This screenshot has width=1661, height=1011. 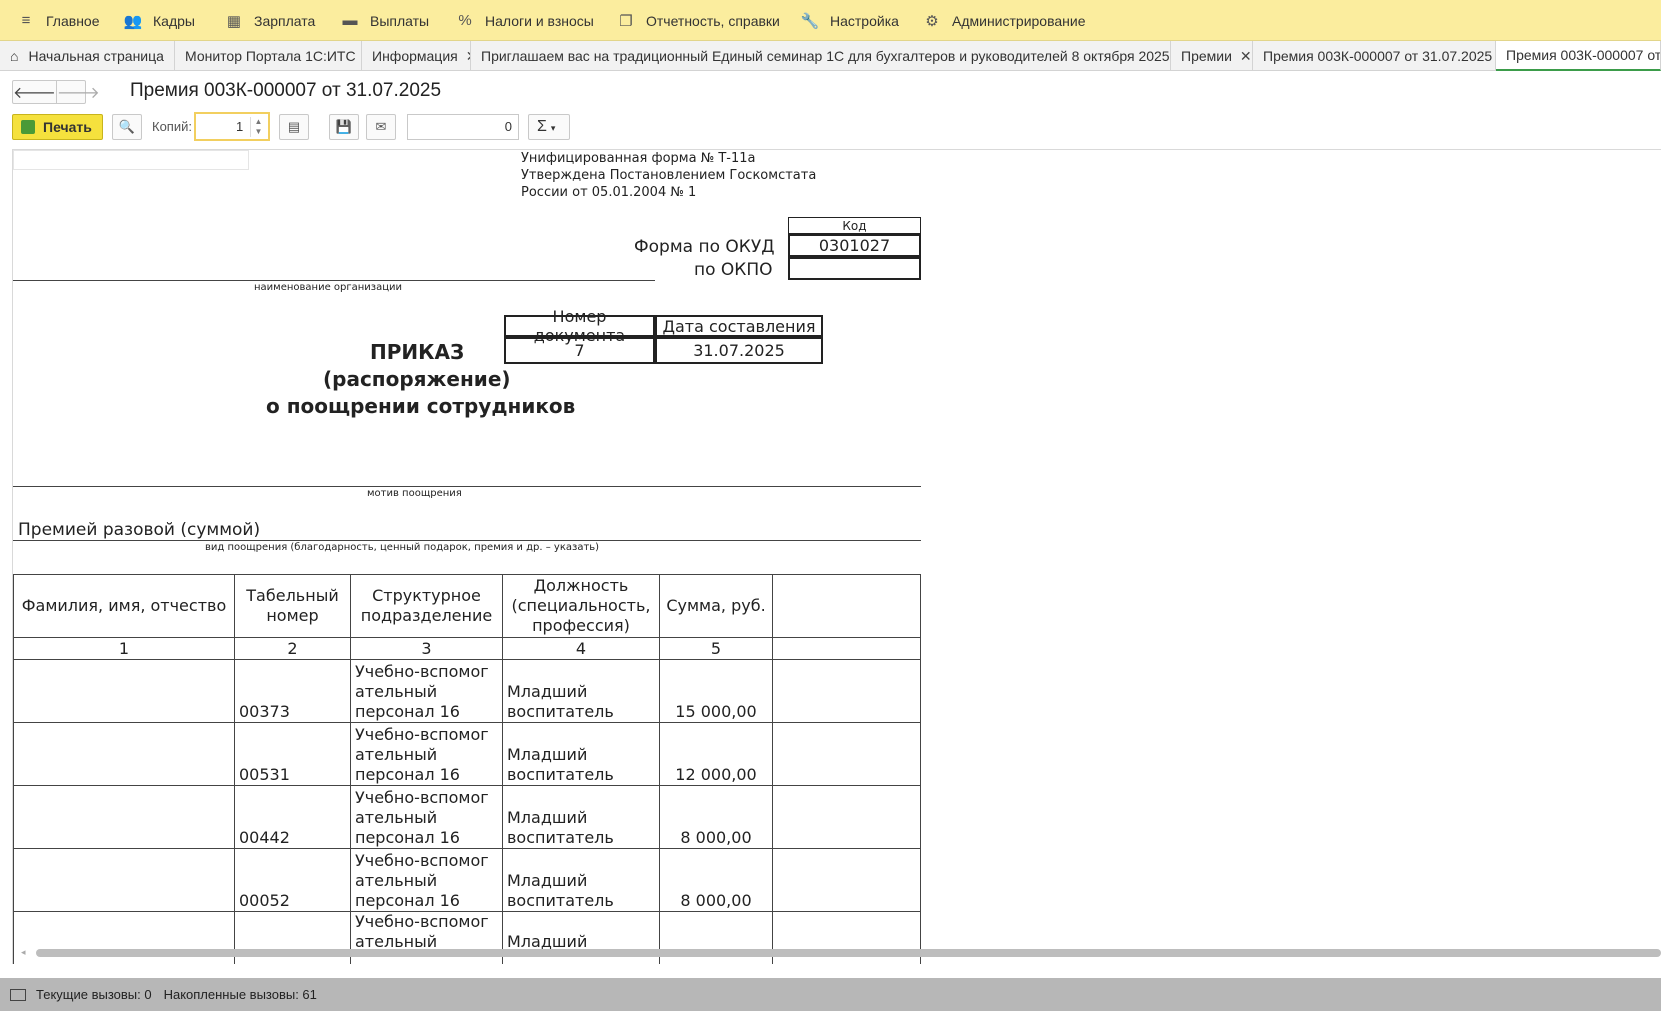 I want to click on col-header-fio: Фамилия, имя, отчество, so click(x=124, y=606).